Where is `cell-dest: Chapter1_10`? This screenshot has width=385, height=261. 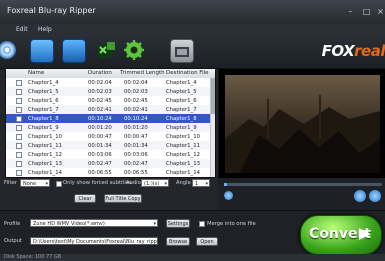 cell-dest: Chapter1_10 is located at coordinates (183, 136).